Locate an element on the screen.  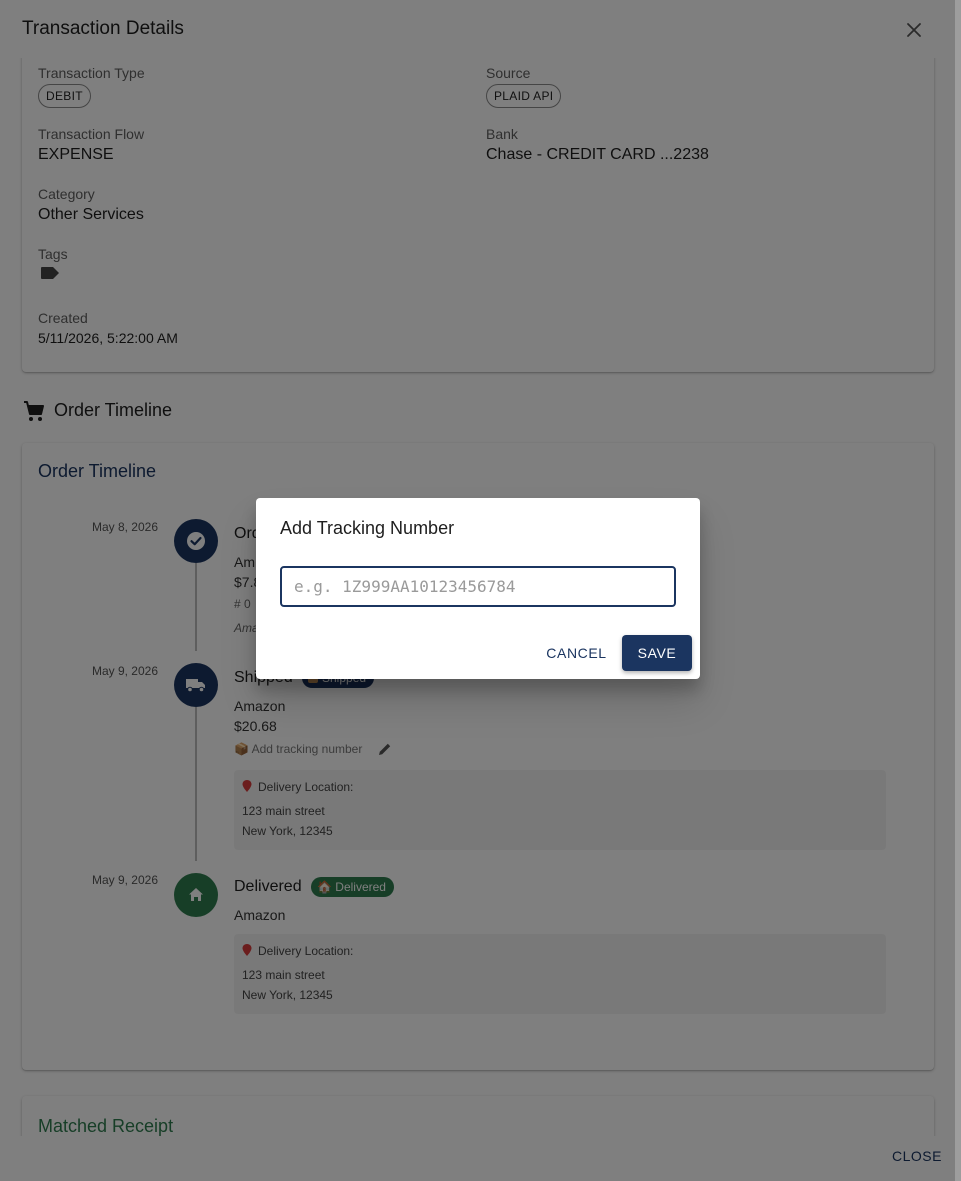
modal-title: Add Tracking Number is located at coordinates (367, 528).